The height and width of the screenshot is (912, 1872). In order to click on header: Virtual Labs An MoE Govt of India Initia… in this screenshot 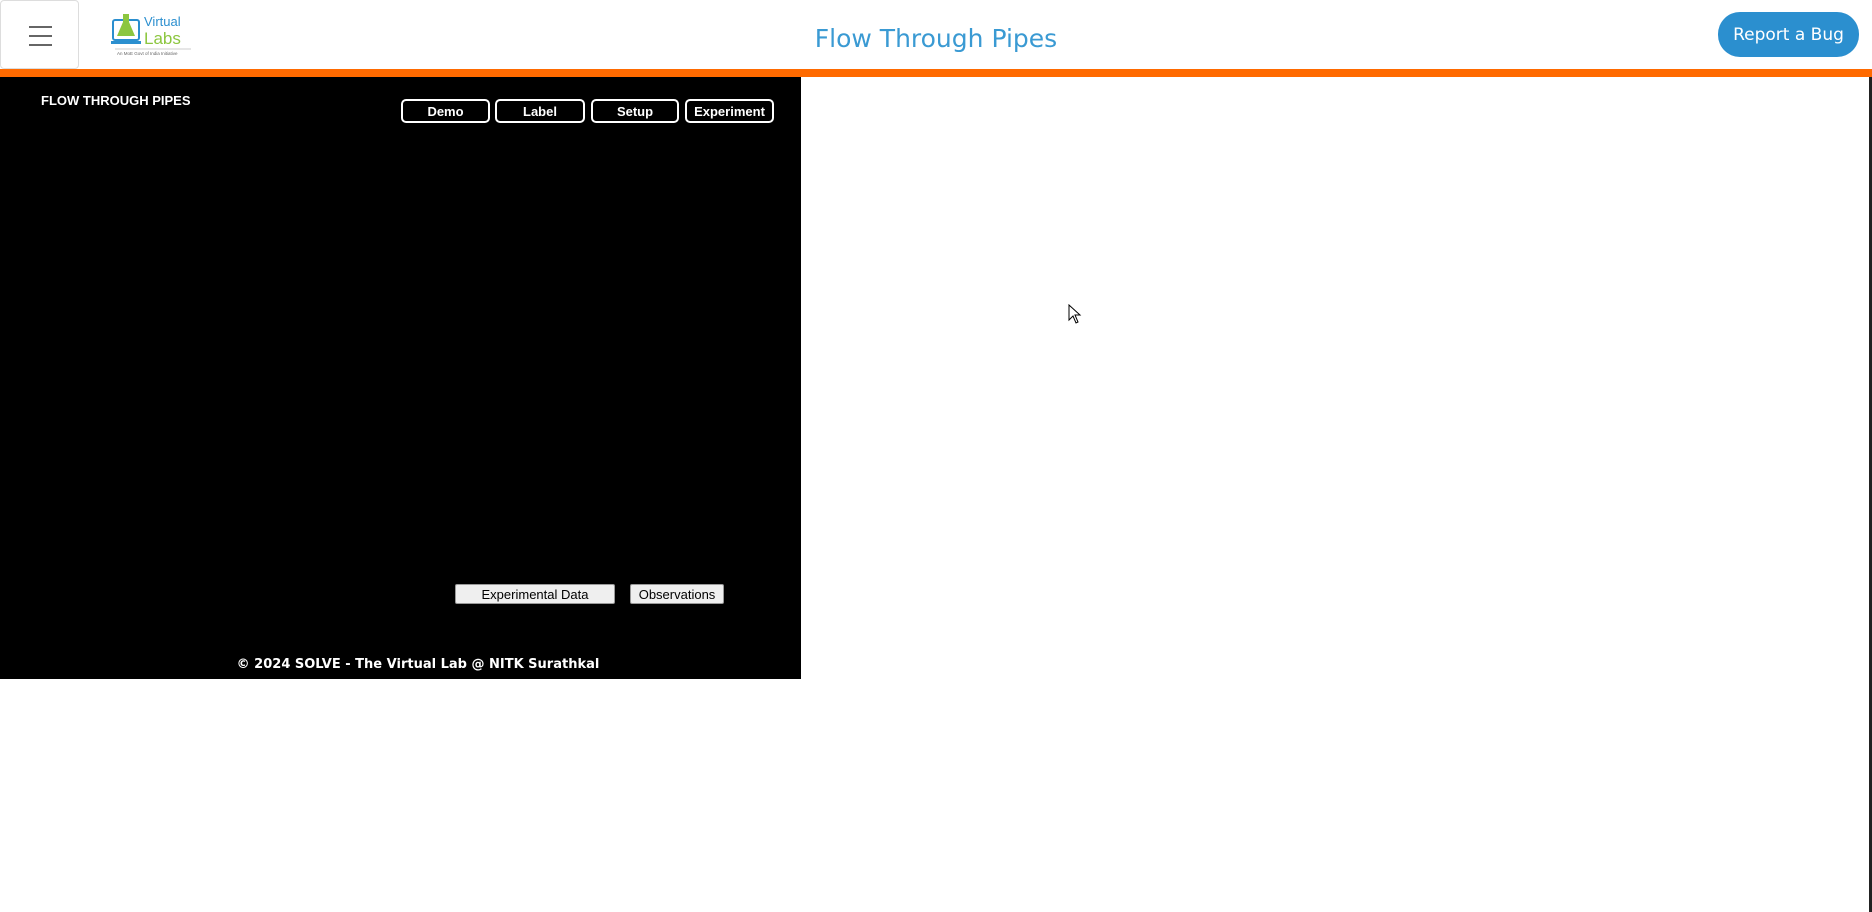, I will do `click(936, 34)`.